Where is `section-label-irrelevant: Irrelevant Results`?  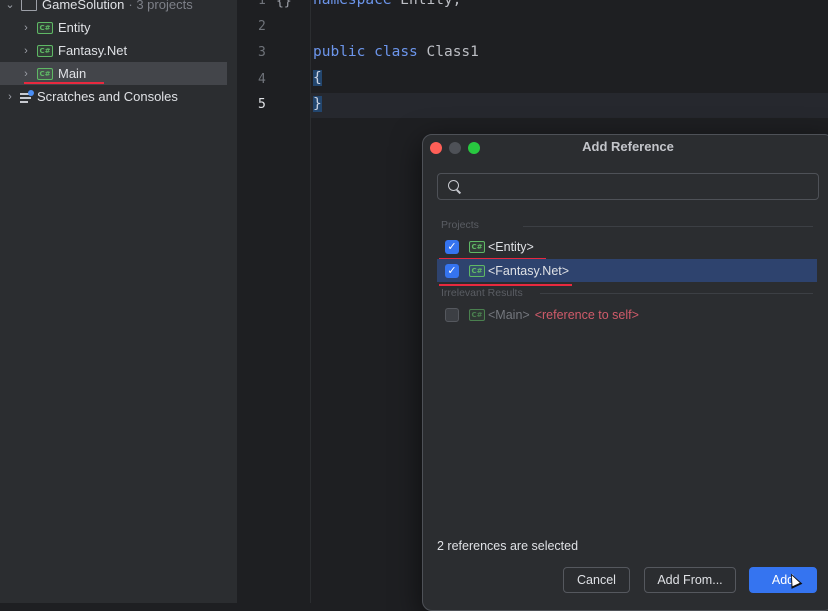
section-label-irrelevant: Irrelevant Results is located at coordinates (482, 293).